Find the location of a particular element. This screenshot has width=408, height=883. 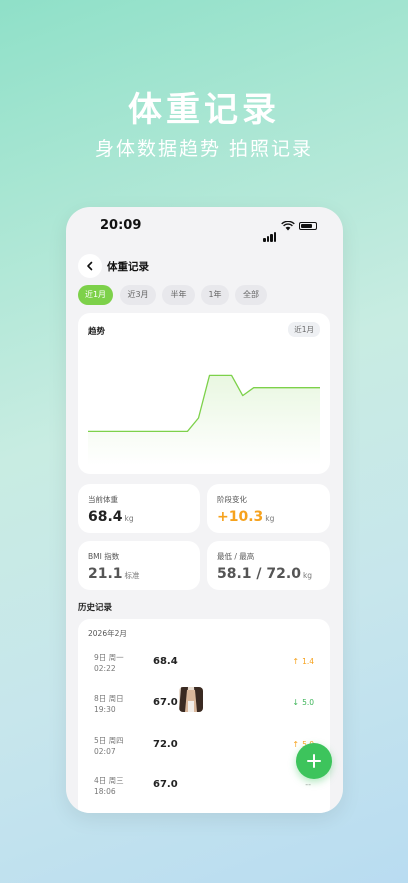

min-max-card: 最低 / 最高 58.1 / 72.0 kg is located at coordinates (268, 565).